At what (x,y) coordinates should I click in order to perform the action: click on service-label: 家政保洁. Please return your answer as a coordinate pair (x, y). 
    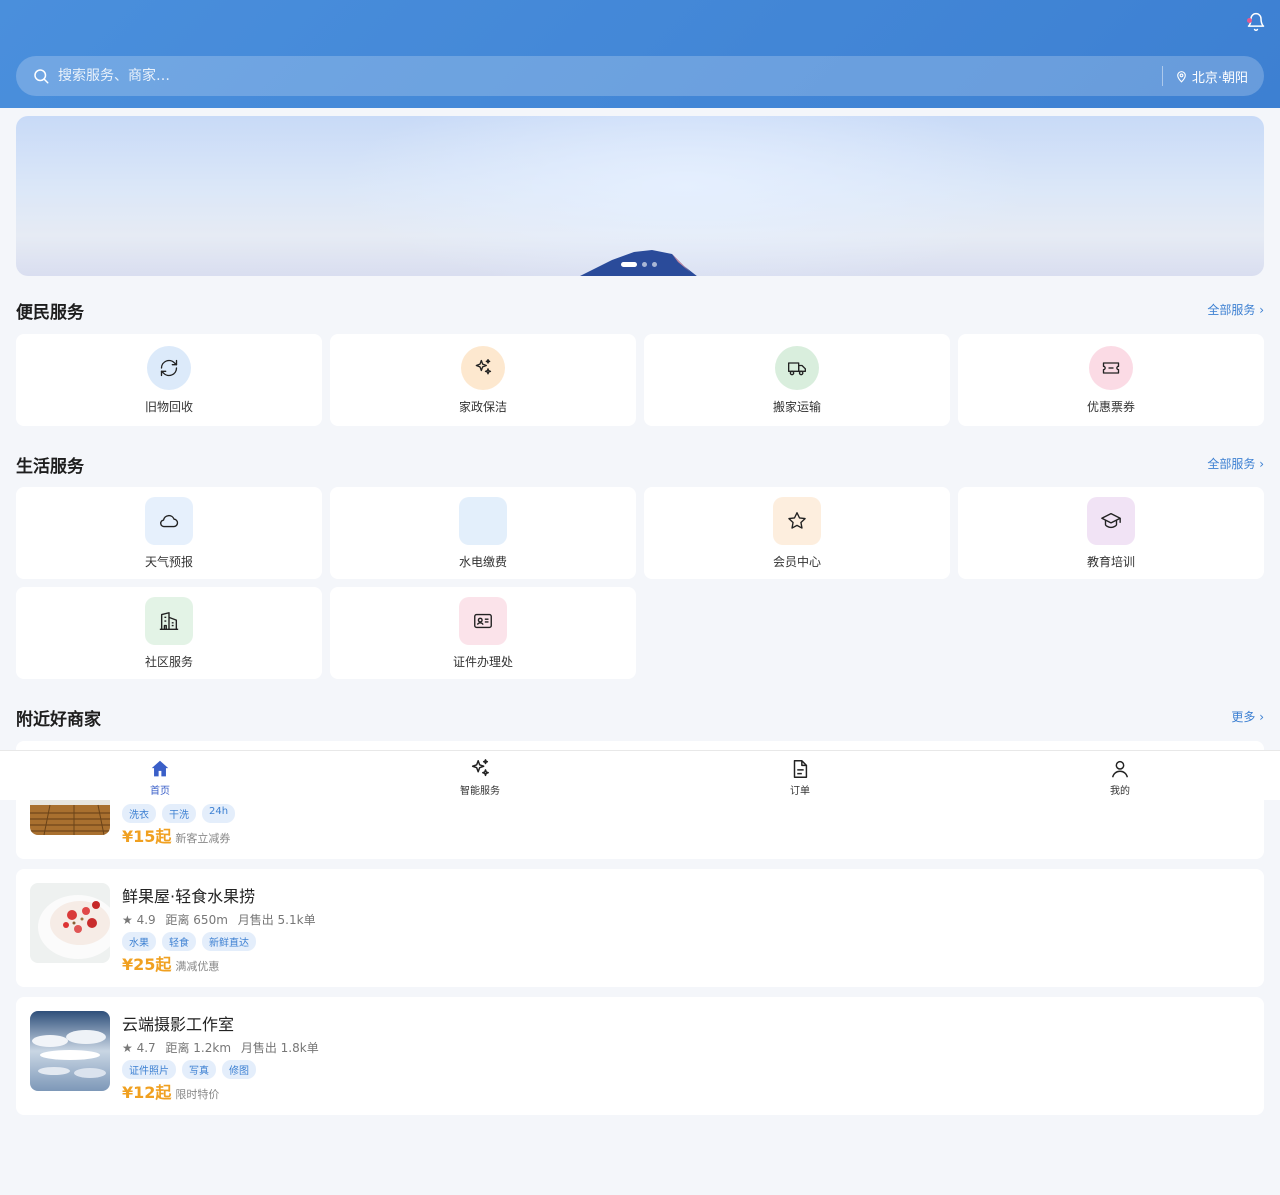
    Looking at the image, I should click on (482, 407).